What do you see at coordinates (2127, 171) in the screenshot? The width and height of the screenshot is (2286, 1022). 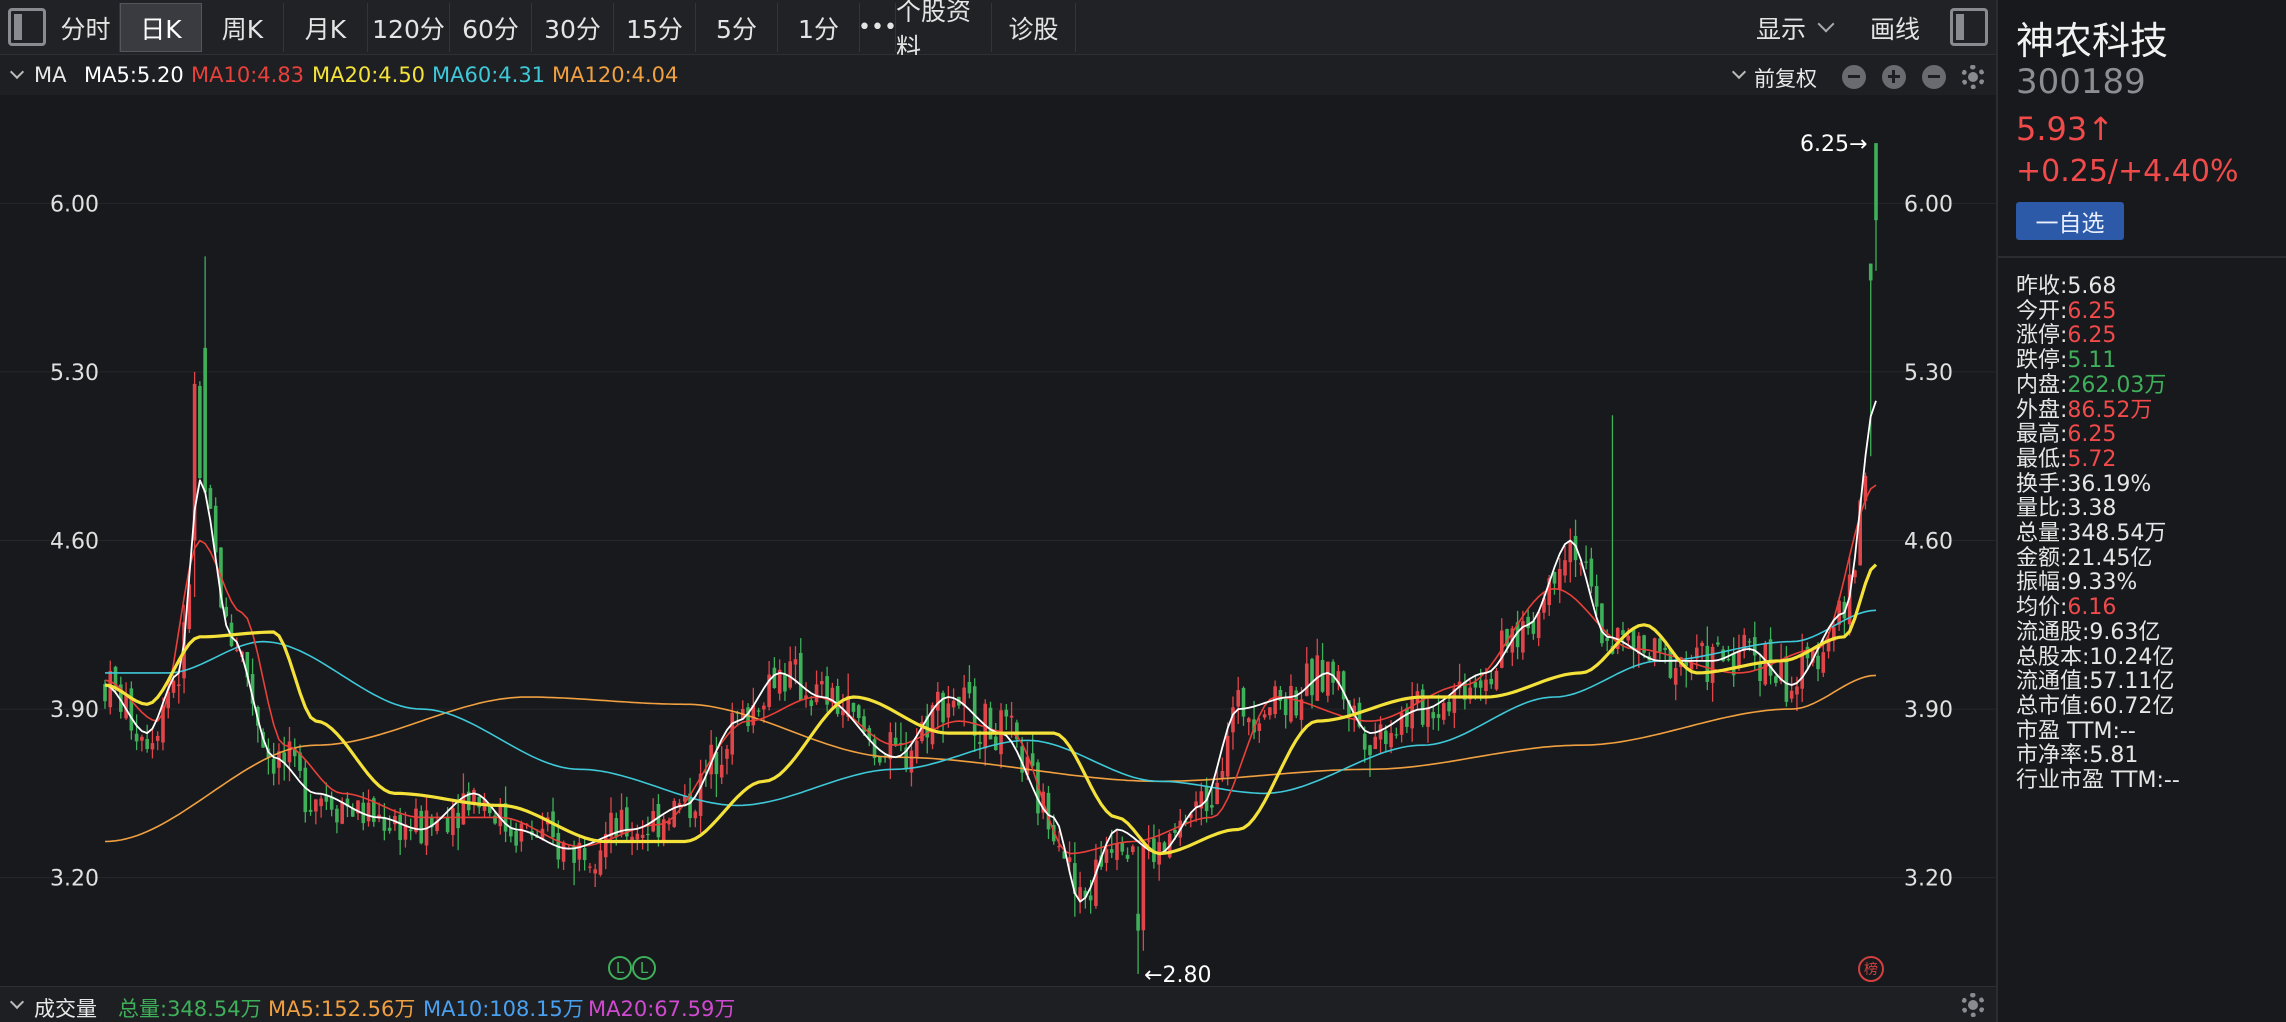 I see `price-change: +0.25/+4.40%` at bounding box center [2127, 171].